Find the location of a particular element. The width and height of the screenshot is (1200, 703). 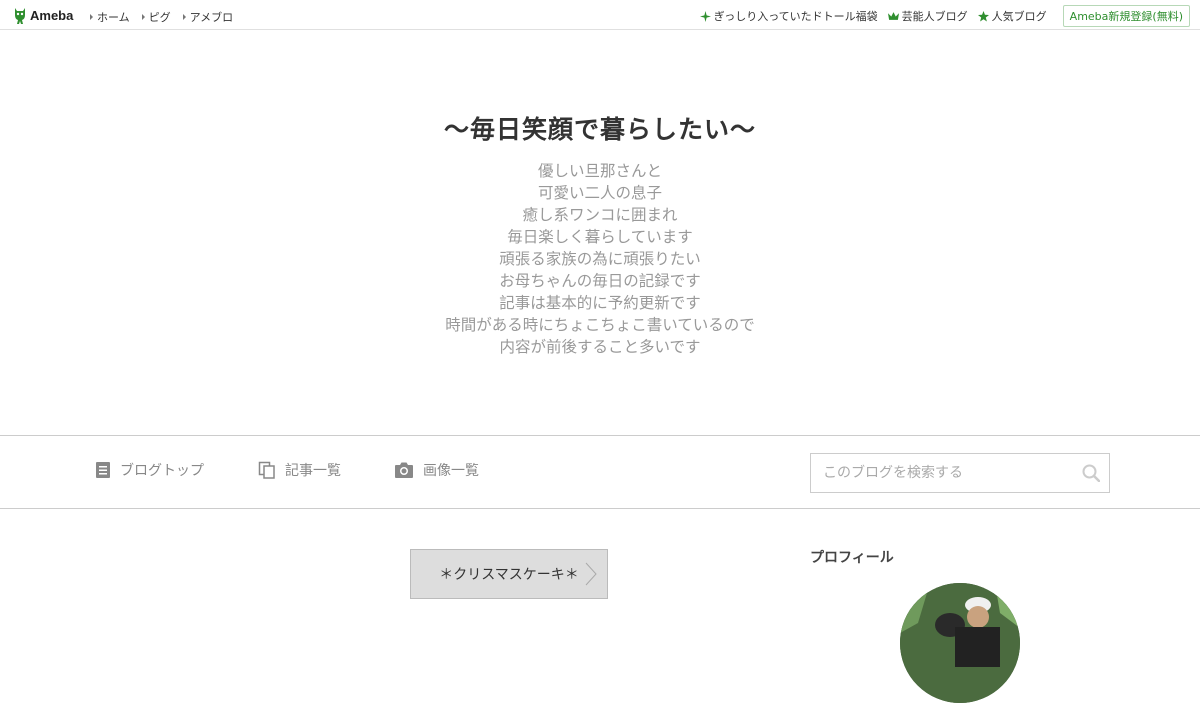

blog-search-box is located at coordinates (960, 473).